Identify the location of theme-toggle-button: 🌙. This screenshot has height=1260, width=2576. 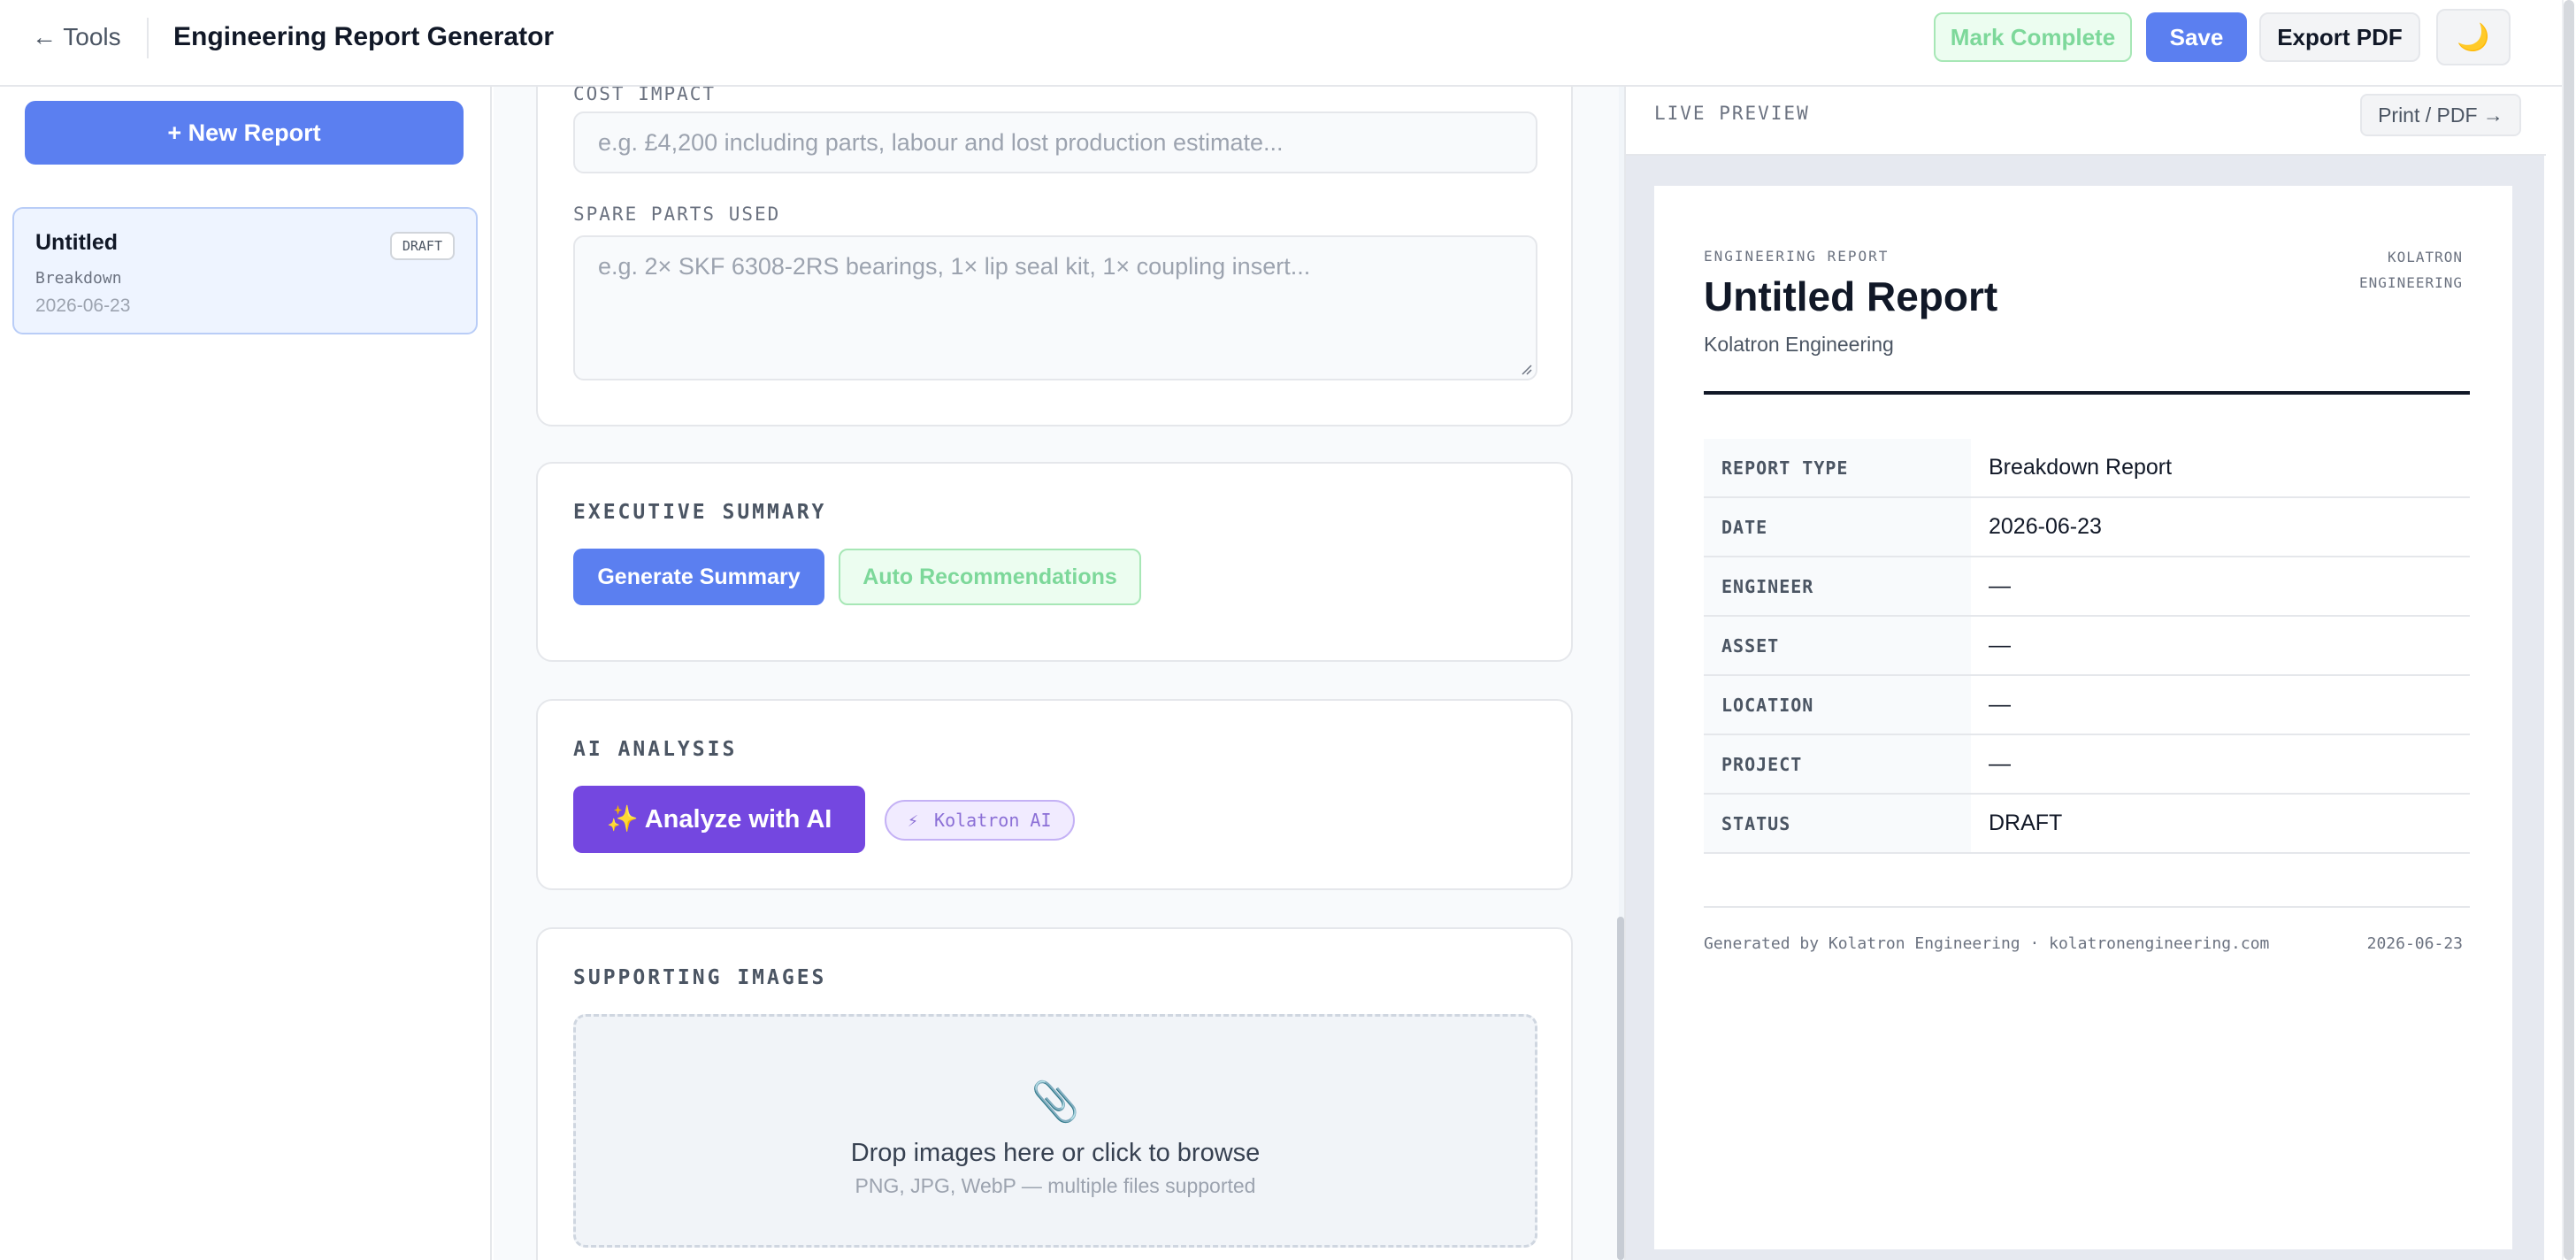
(2473, 37).